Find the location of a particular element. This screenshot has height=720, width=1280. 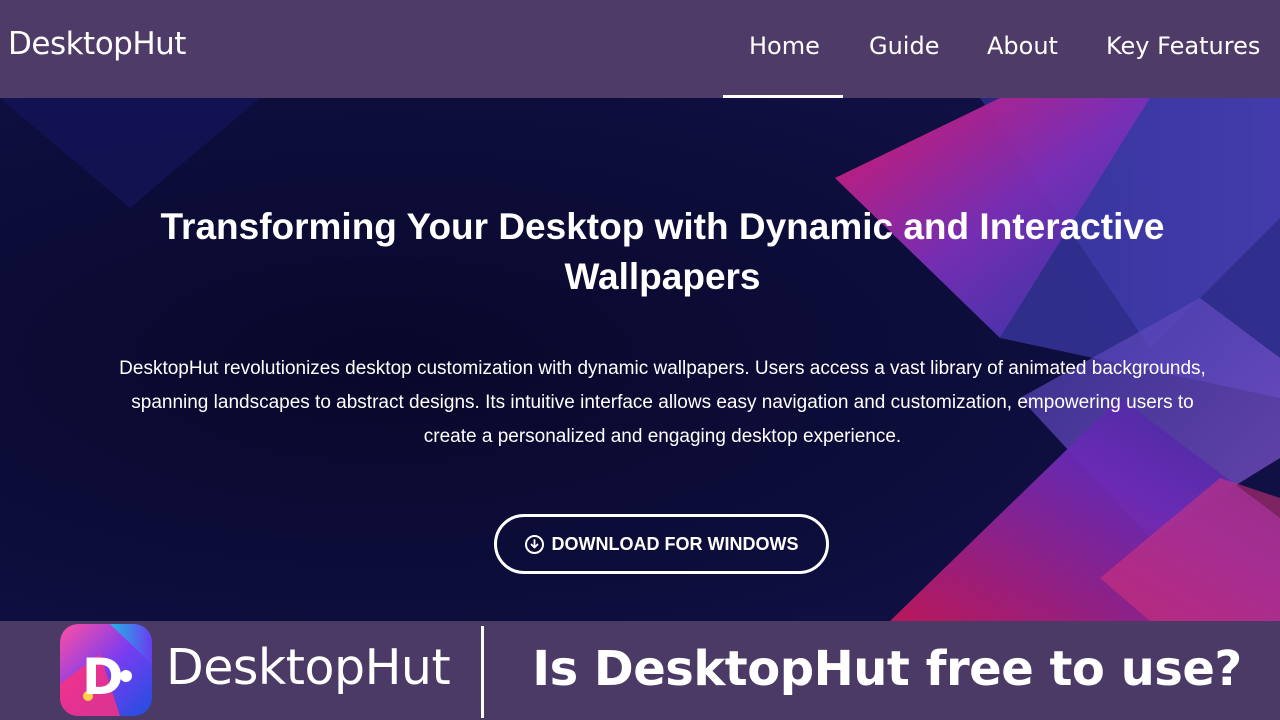

nav-item-key-features: Key Features is located at coordinates (1183, 46).